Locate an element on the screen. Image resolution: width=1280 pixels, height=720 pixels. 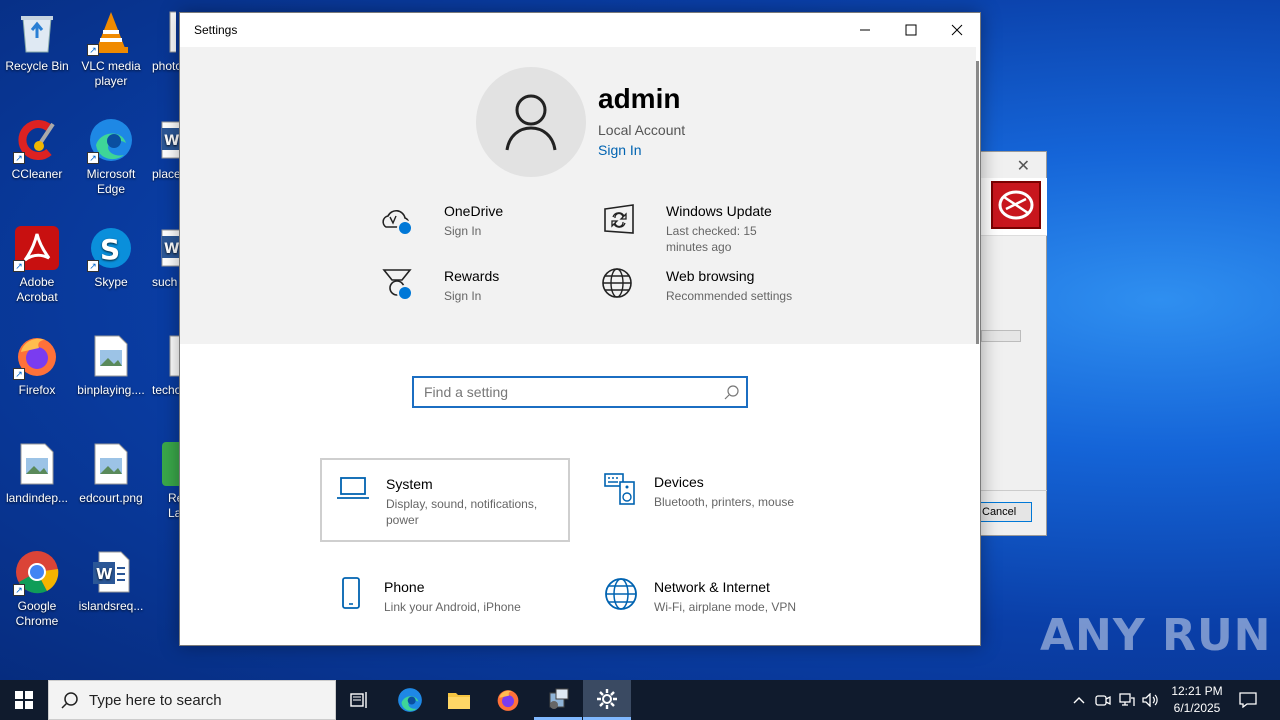
chevron-up-icon is located at coordinates (1079, 700).